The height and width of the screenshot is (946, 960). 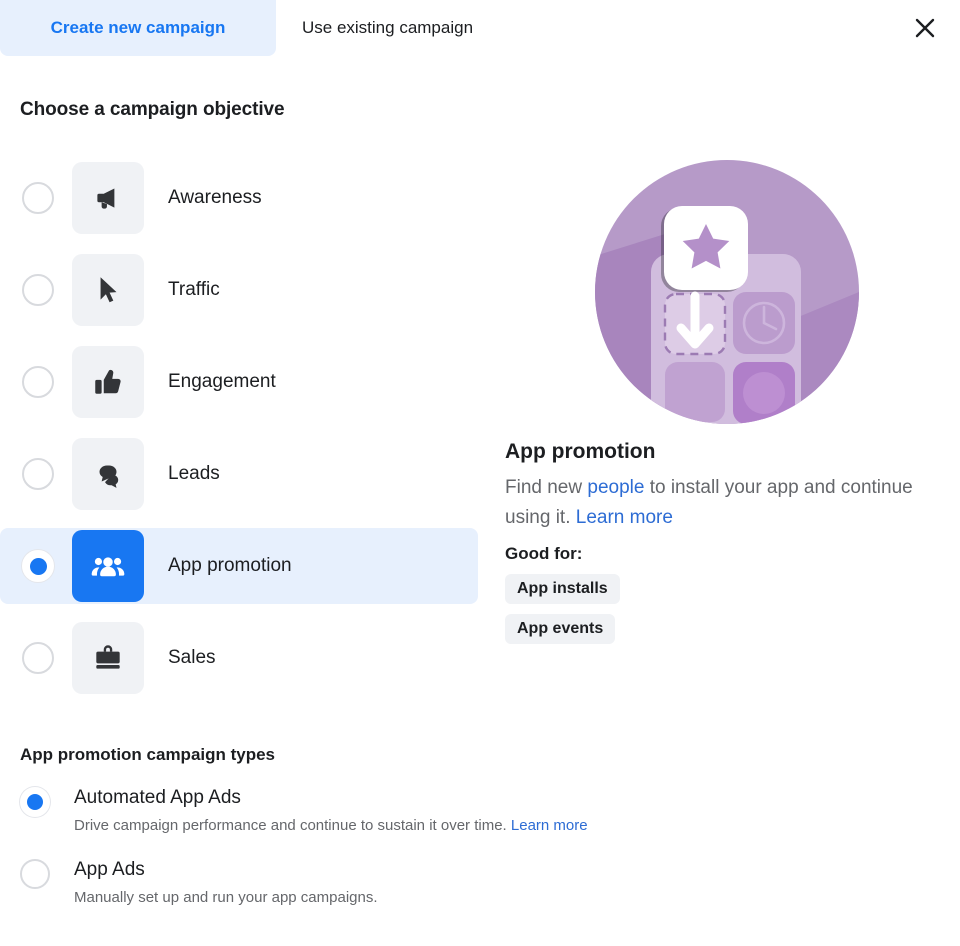 I want to click on tab-use-existing-campaign: Use existing campaign, so click(x=416, y=28).